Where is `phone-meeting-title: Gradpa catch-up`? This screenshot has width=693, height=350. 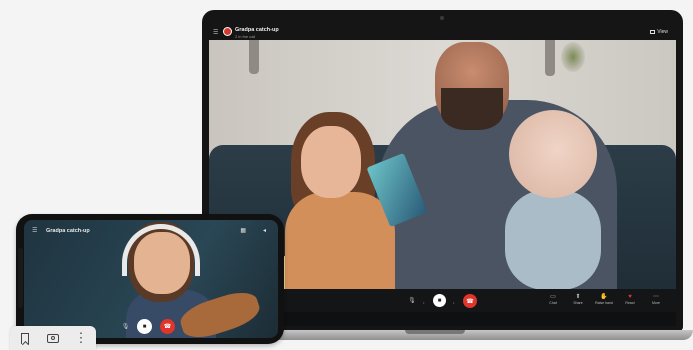 phone-meeting-title: Gradpa catch-up is located at coordinates (68, 231).